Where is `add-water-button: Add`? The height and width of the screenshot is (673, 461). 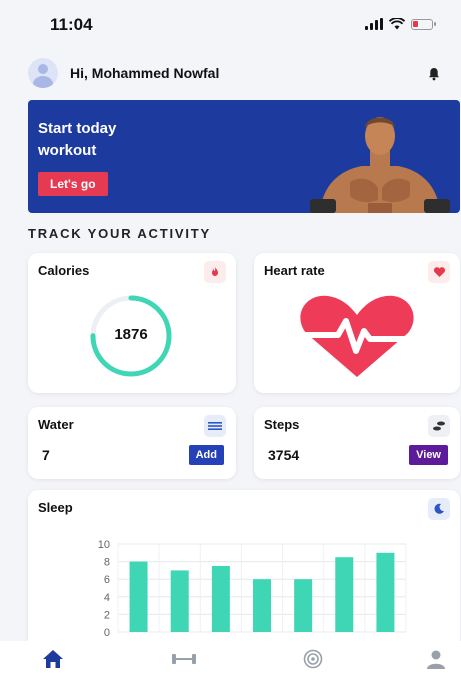 add-water-button: Add is located at coordinates (206, 455).